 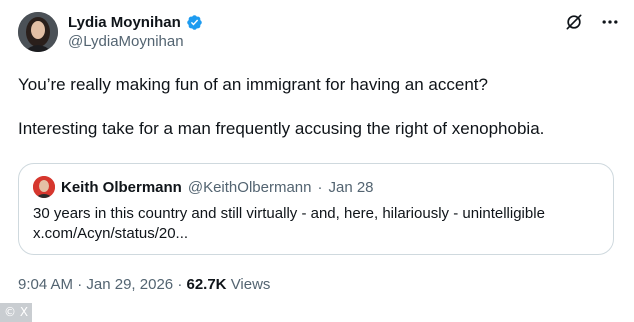 I want to click on copyright-watermark: © X, so click(x=16, y=312).